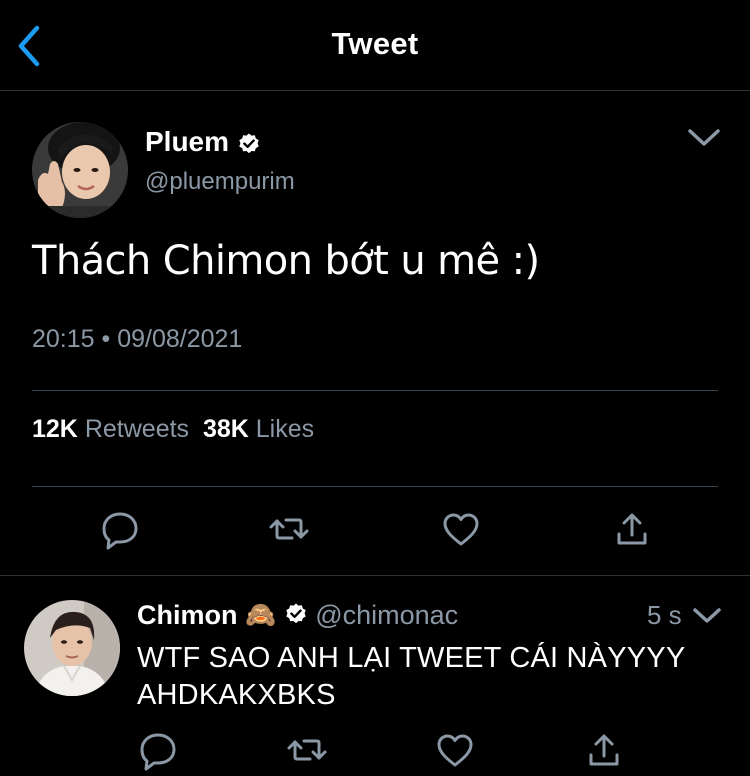 The width and height of the screenshot is (750, 776). What do you see at coordinates (187, 615) in the screenshot?
I see `reply-author-name: Chimon` at bounding box center [187, 615].